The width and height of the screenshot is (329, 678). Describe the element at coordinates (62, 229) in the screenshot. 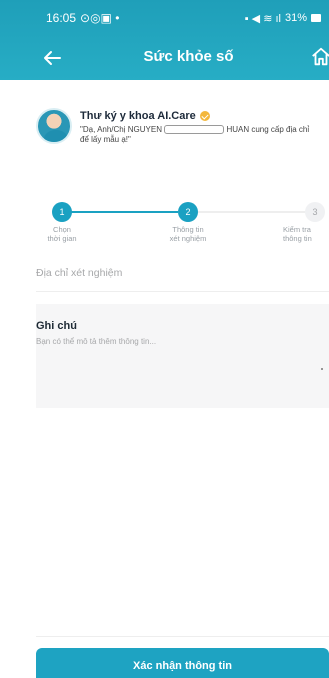

I see `step-1-label-line1: Chọn` at that location.